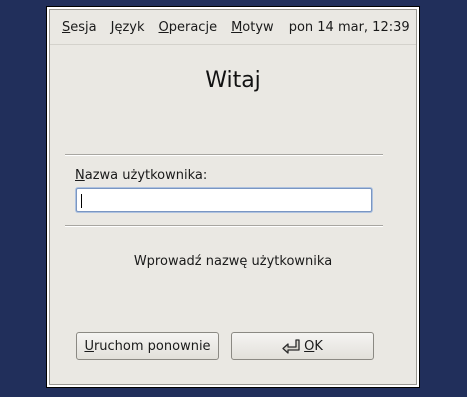 The height and width of the screenshot is (397, 467). What do you see at coordinates (163, 27) in the screenshot?
I see `menu-actions-mnemonic: O` at bounding box center [163, 27].